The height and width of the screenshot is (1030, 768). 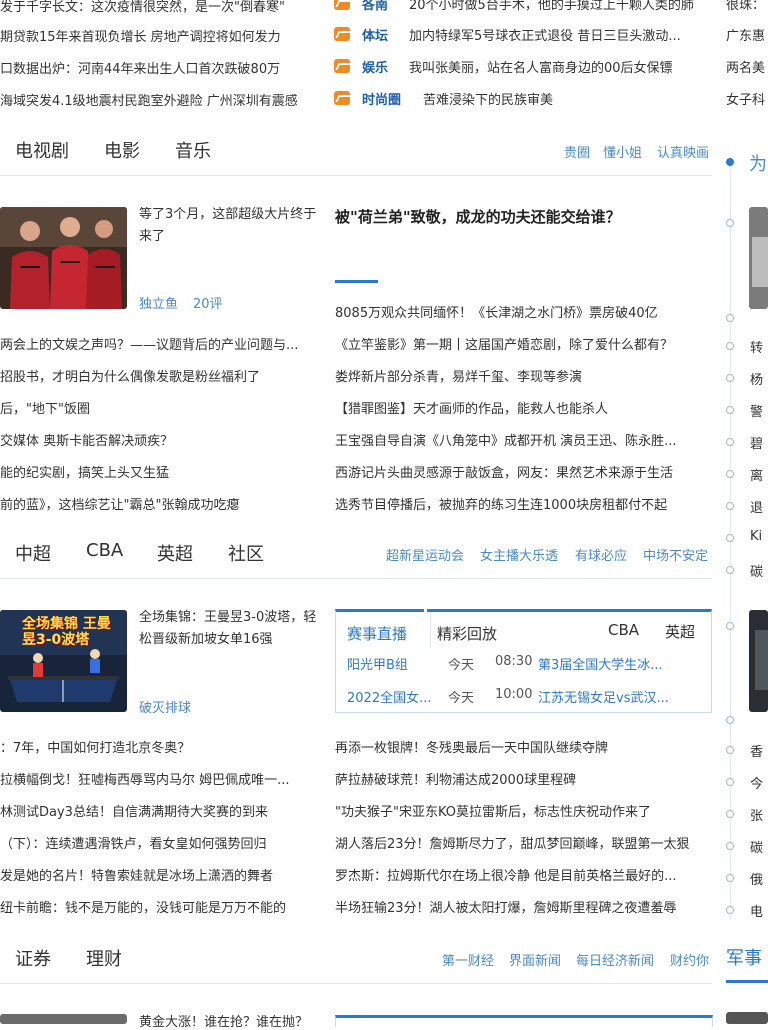 What do you see at coordinates (175, 553) in the screenshot?
I see `tab-epl: 英超` at bounding box center [175, 553].